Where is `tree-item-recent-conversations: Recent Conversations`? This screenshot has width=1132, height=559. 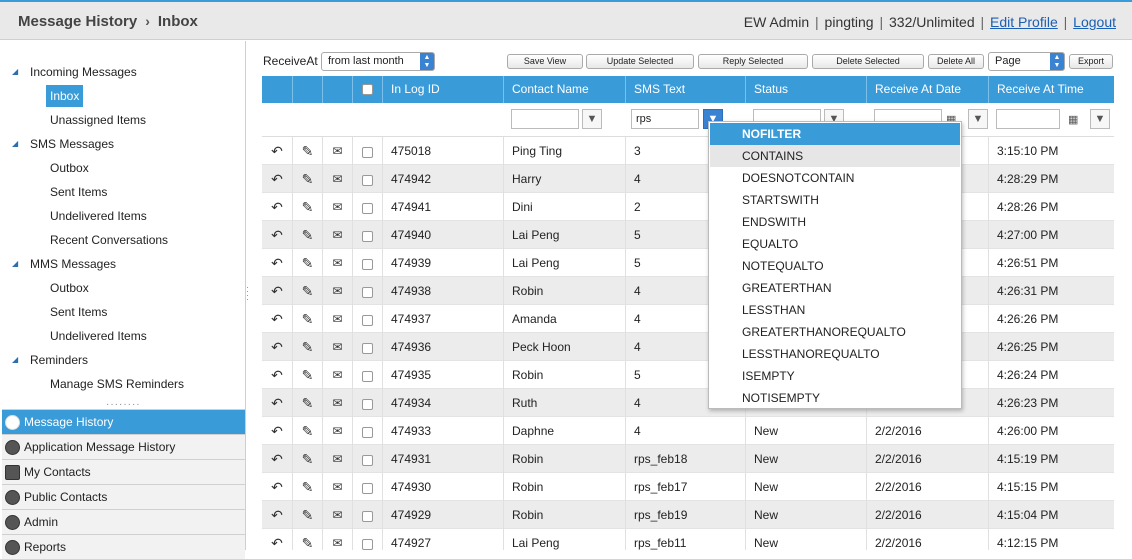 tree-item-recent-conversations: Recent Conversations is located at coordinates (109, 240).